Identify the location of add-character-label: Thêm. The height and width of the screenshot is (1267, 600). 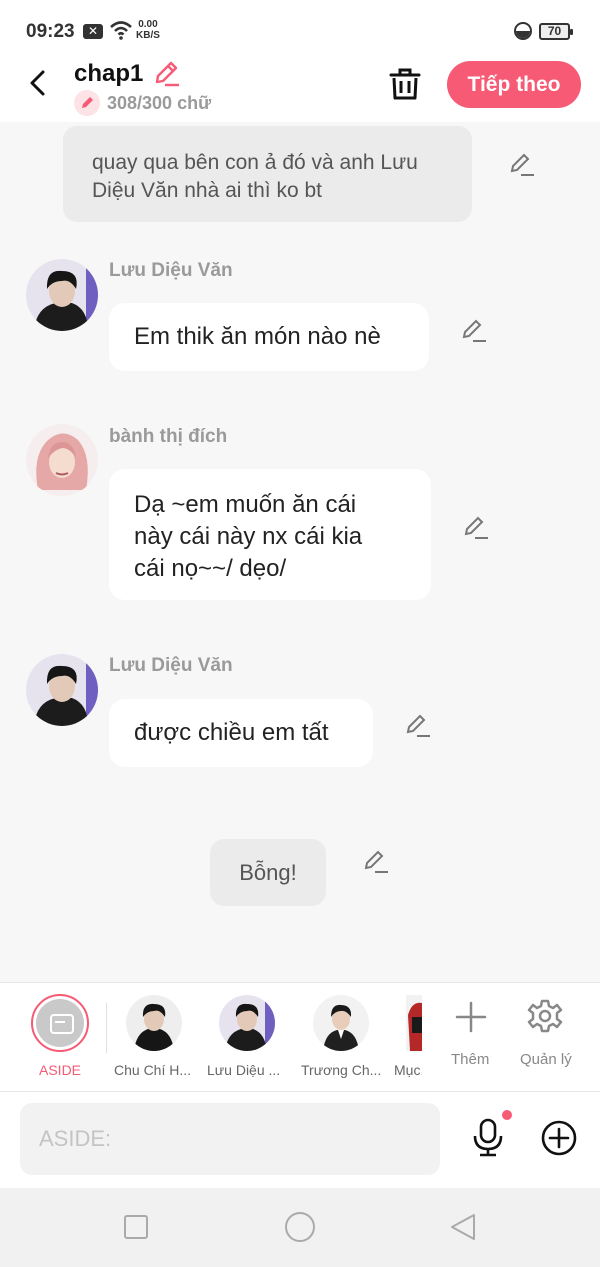
(470, 1059).